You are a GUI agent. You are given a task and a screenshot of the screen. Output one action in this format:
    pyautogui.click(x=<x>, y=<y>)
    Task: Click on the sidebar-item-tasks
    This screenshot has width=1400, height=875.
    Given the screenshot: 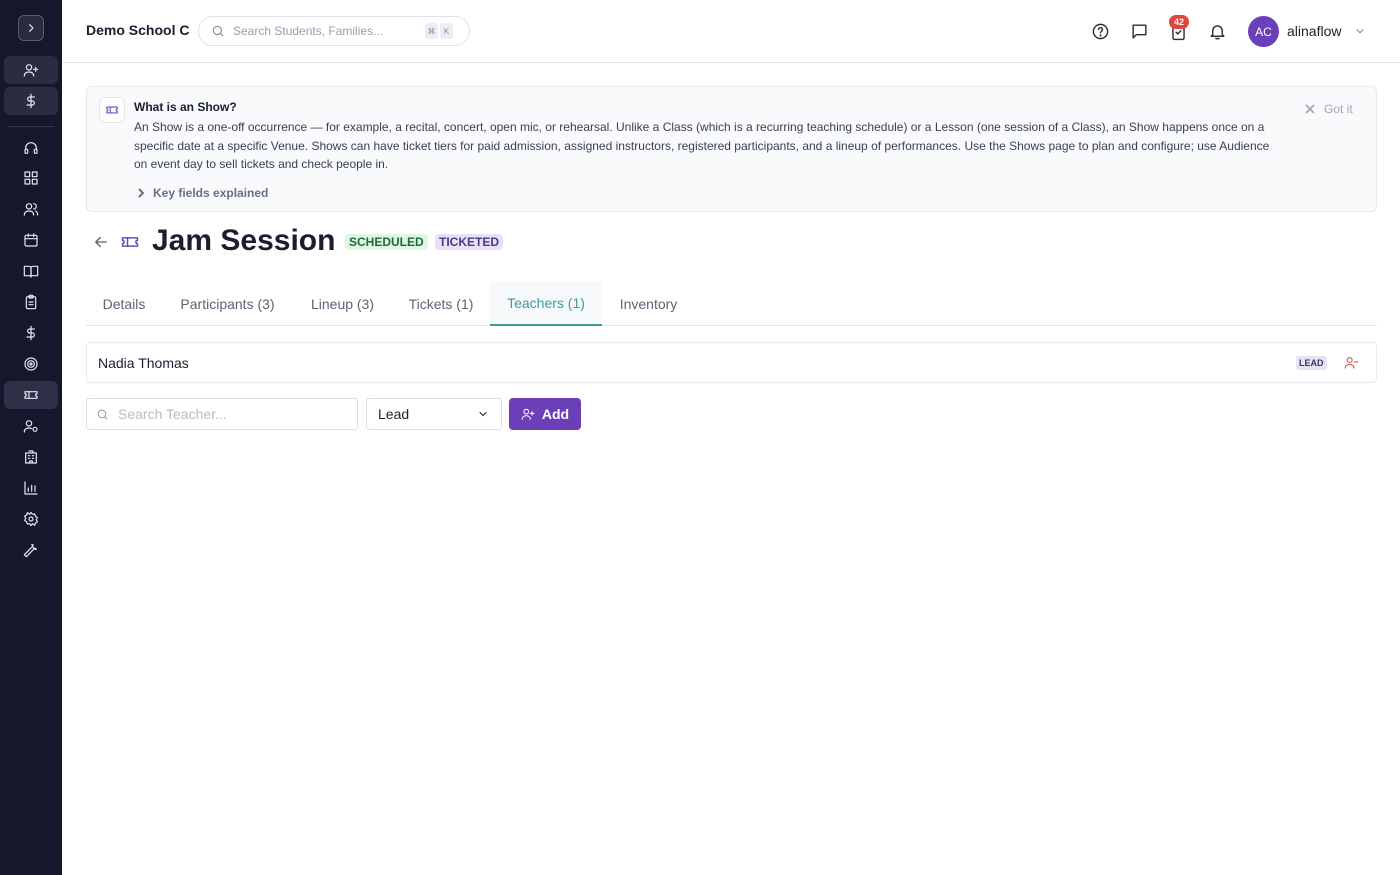 What is the action you would take?
    pyautogui.click(x=31, y=302)
    